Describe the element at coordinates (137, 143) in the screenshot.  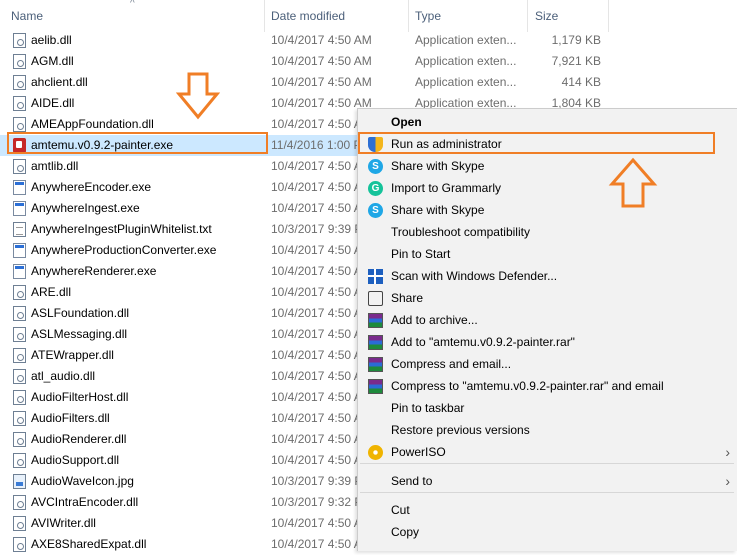
I see `selected-file-highlight` at that location.